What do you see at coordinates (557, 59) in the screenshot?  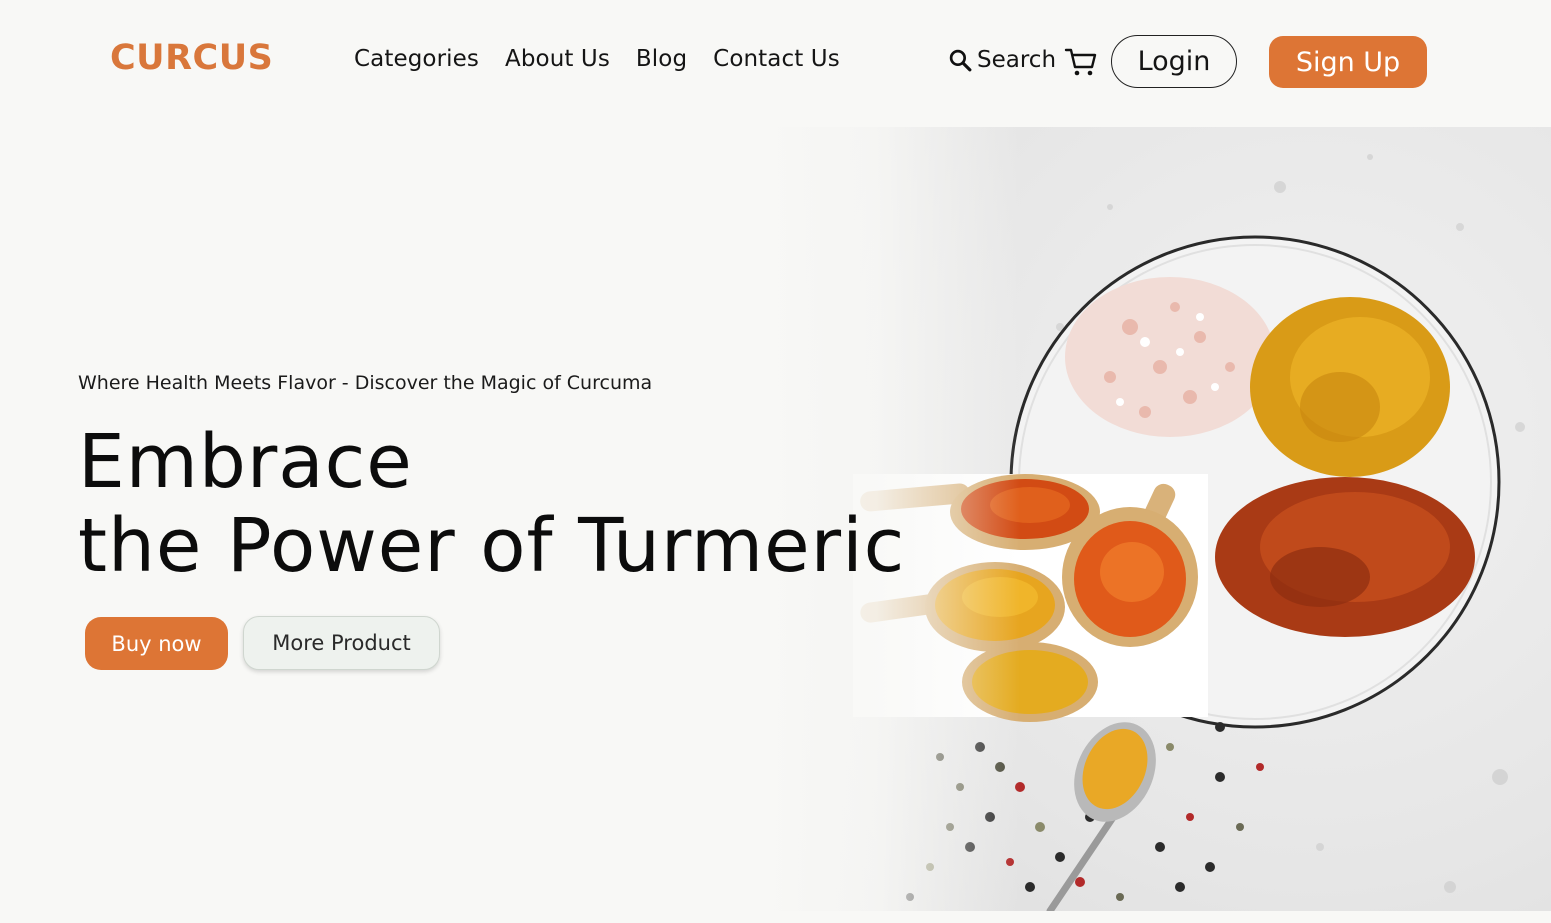 I see `nav-about-us: About Us` at bounding box center [557, 59].